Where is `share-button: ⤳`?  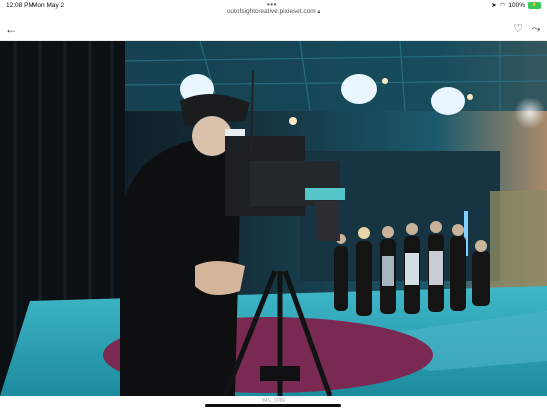 share-button: ⤳ is located at coordinates (536, 29).